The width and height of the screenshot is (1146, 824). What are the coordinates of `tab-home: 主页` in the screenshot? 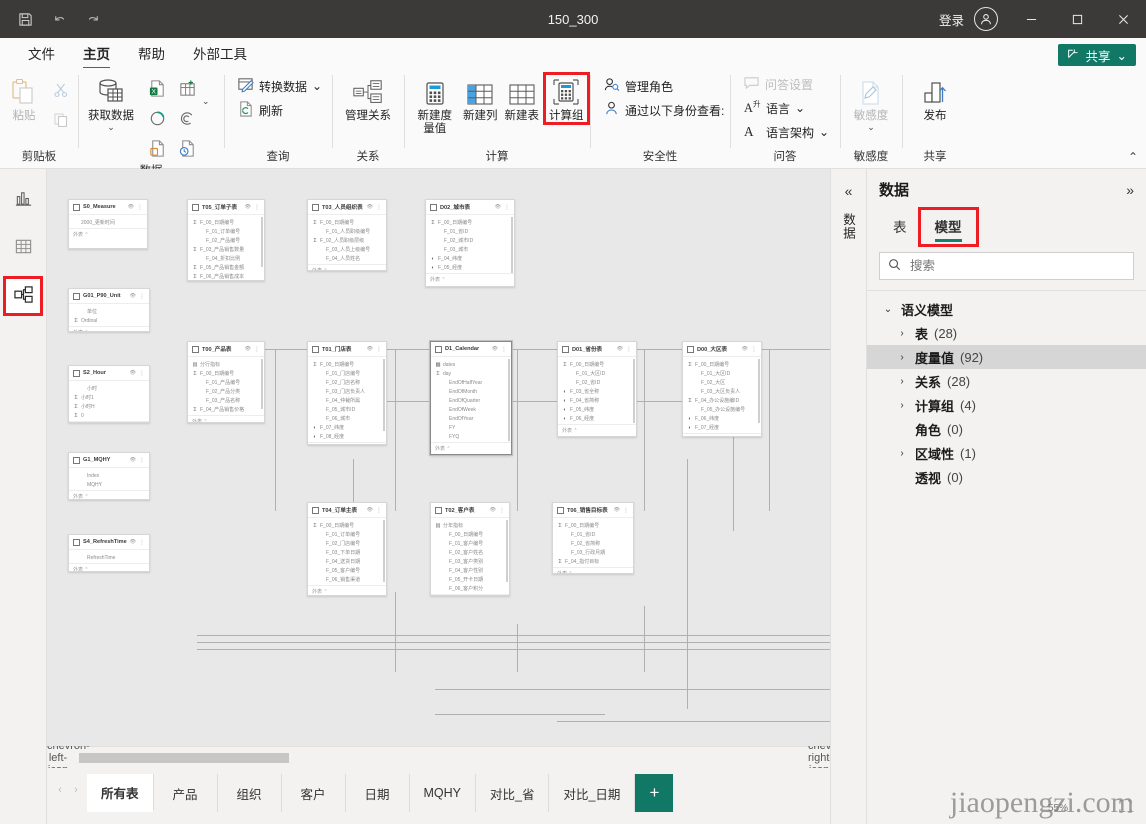 It's located at (96, 56).